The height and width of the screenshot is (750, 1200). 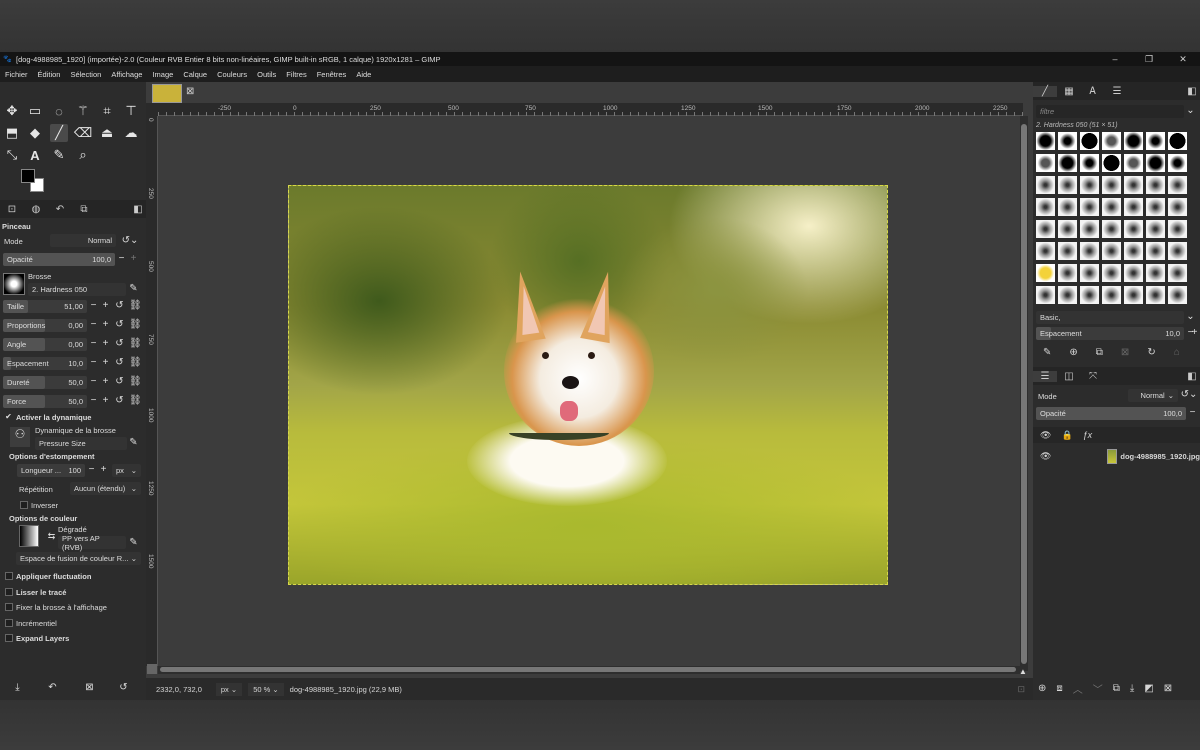 I want to click on brush-edit-icon: ✎, so click(x=133, y=288).